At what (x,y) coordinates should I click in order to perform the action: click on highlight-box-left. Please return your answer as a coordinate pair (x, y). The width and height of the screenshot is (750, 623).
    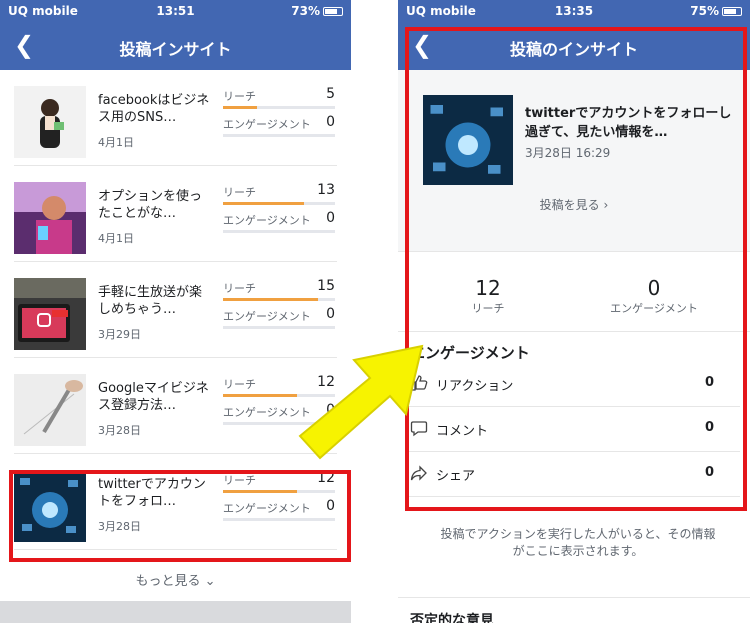
    Looking at the image, I should click on (180, 516).